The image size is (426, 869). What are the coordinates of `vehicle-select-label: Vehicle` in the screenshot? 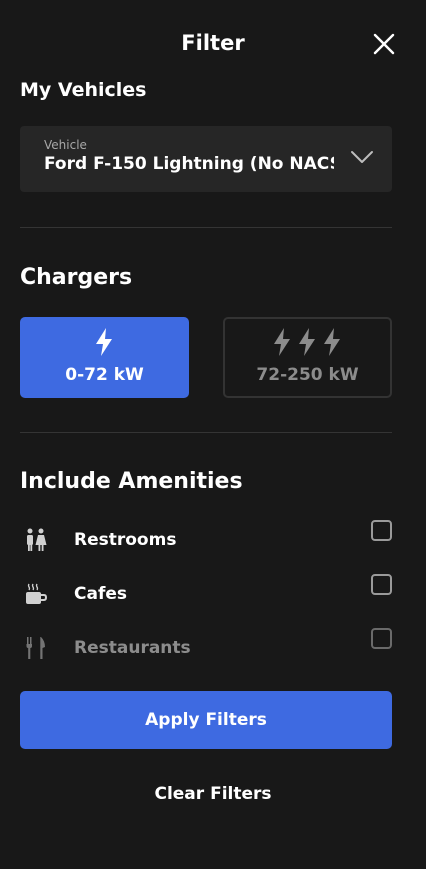 It's located at (65, 145).